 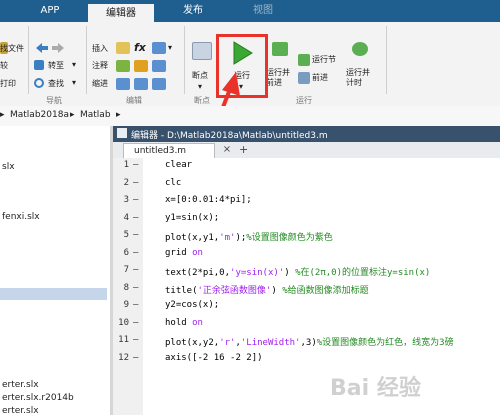 What do you see at coordinates (95, 115) in the screenshot?
I see `breadcrumb-item: Matlab` at bounding box center [95, 115].